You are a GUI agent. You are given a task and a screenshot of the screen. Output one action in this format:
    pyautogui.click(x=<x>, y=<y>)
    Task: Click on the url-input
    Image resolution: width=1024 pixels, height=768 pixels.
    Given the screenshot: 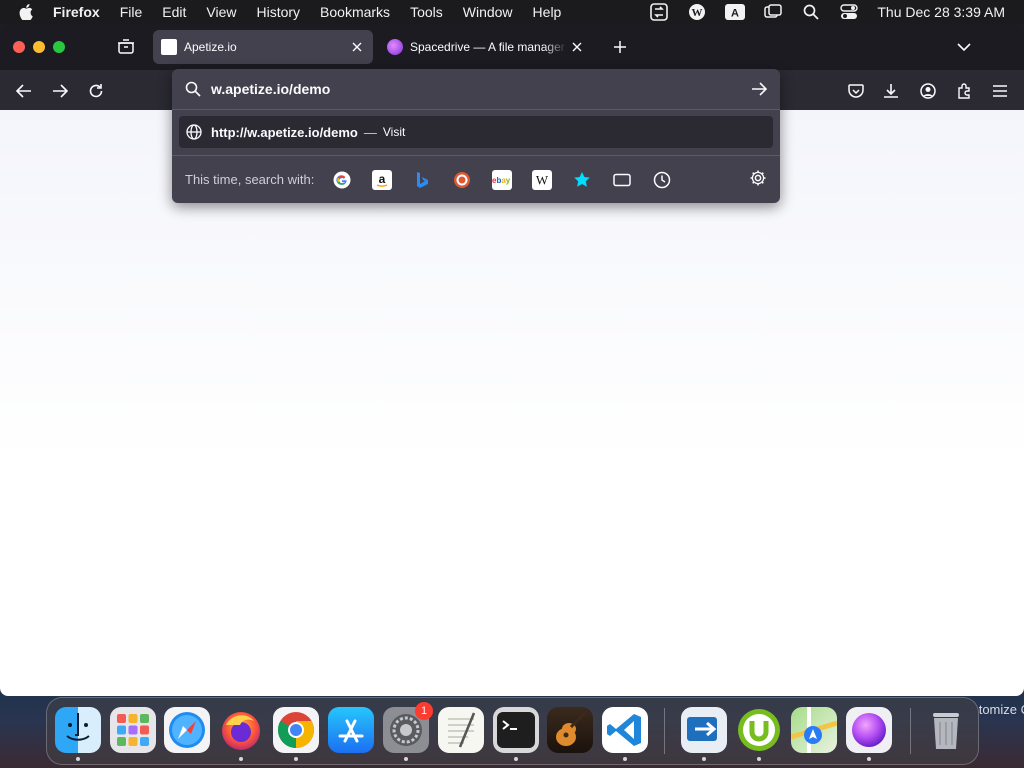 What is the action you would take?
    pyautogui.click(x=471, y=89)
    